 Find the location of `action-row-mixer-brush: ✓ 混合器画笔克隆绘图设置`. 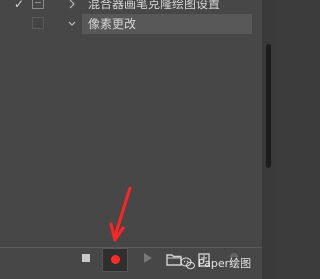

action-row-mixer-brush: ✓ 混合器画笔克隆绘图设置 is located at coordinates (131, 7).